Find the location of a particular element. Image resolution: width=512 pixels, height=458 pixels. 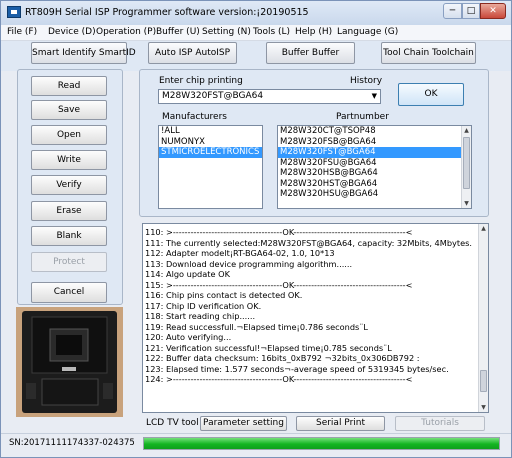

status-bar: SN:20171111174337-024375 is located at coordinates (256, 445).